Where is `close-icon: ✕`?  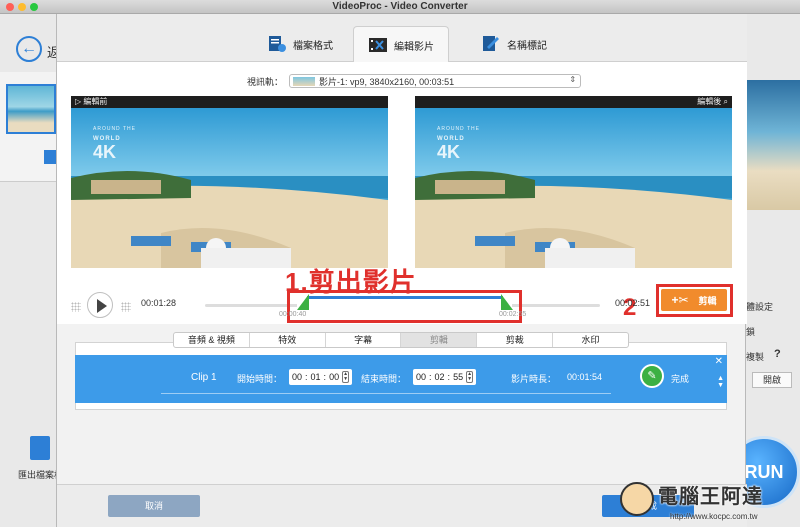 close-icon: ✕ is located at coordinates (719, 361).